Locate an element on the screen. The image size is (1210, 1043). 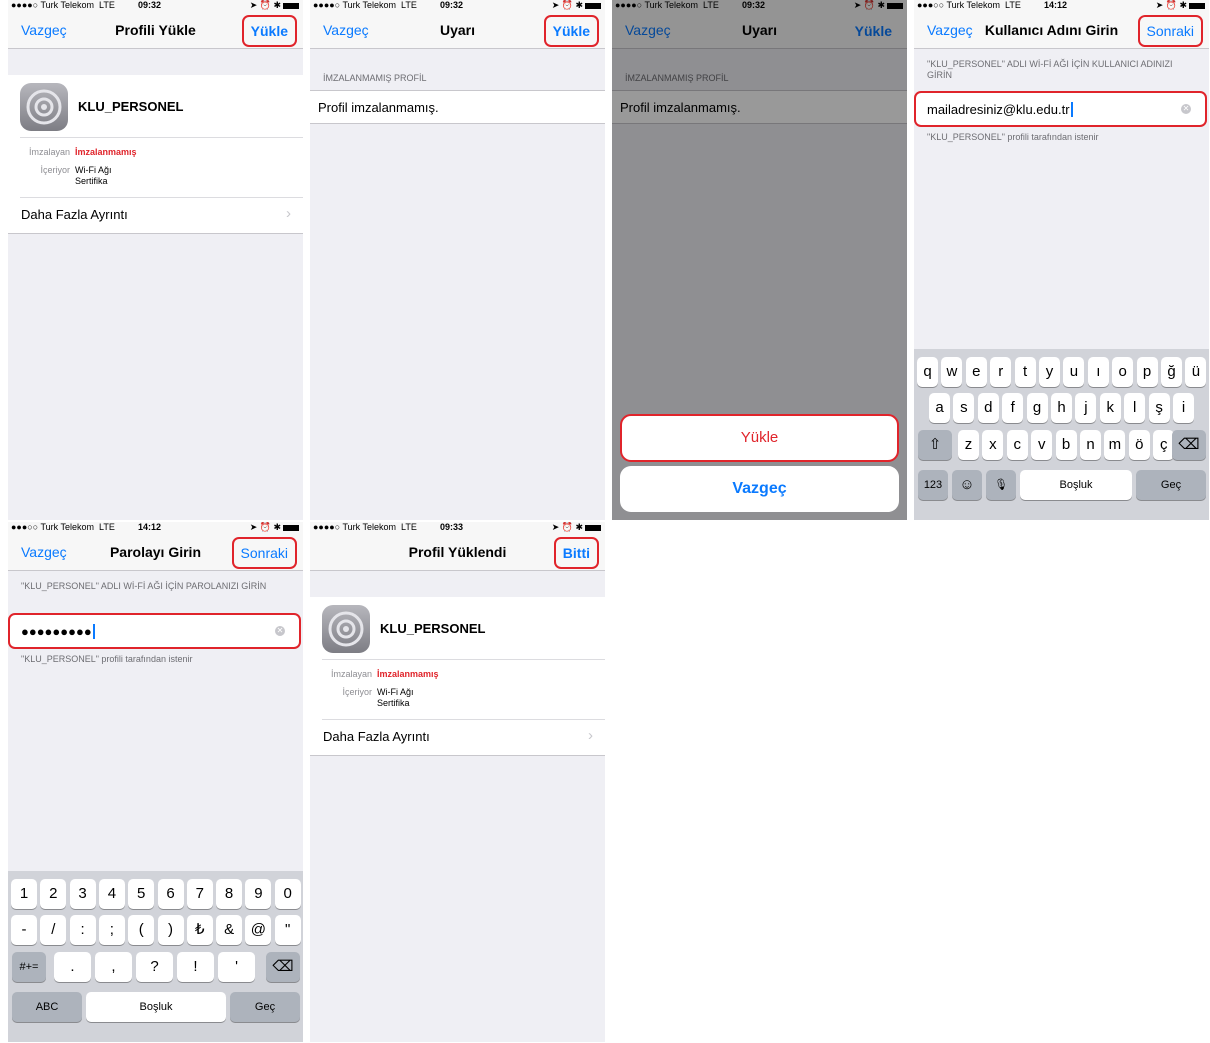
letter-key: ğ is located at coordinates (1171, 372).